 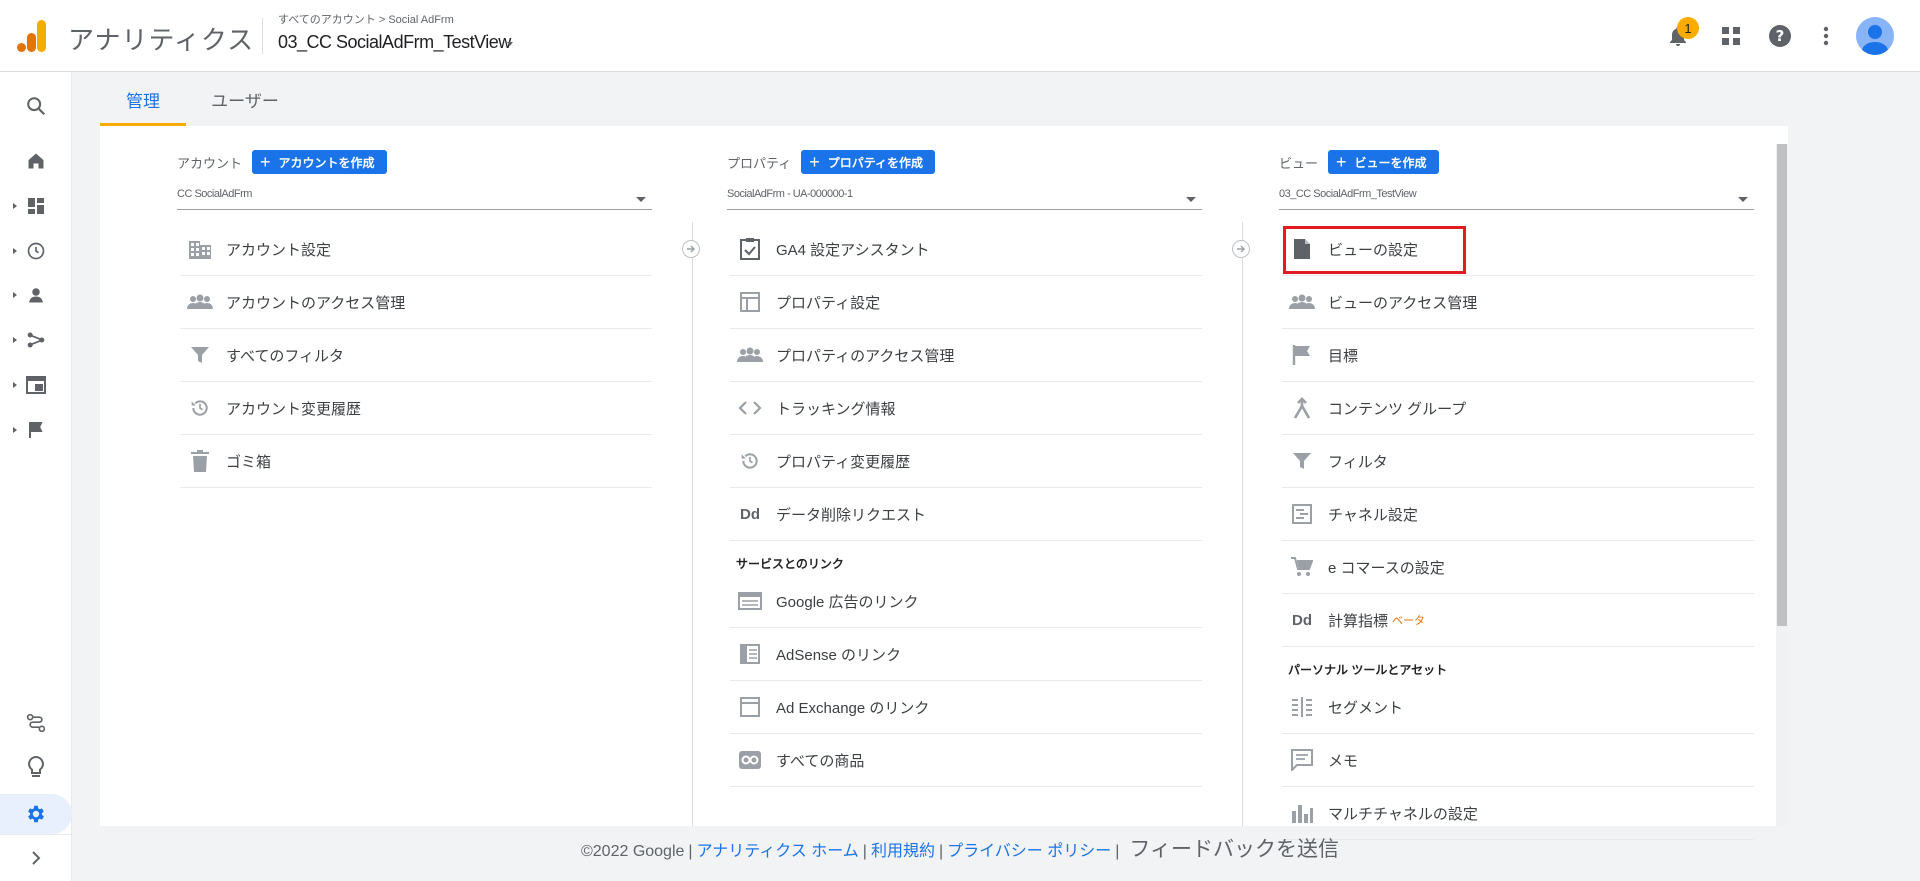 I want to click on segment-icon, so click(x=1302, y=707).